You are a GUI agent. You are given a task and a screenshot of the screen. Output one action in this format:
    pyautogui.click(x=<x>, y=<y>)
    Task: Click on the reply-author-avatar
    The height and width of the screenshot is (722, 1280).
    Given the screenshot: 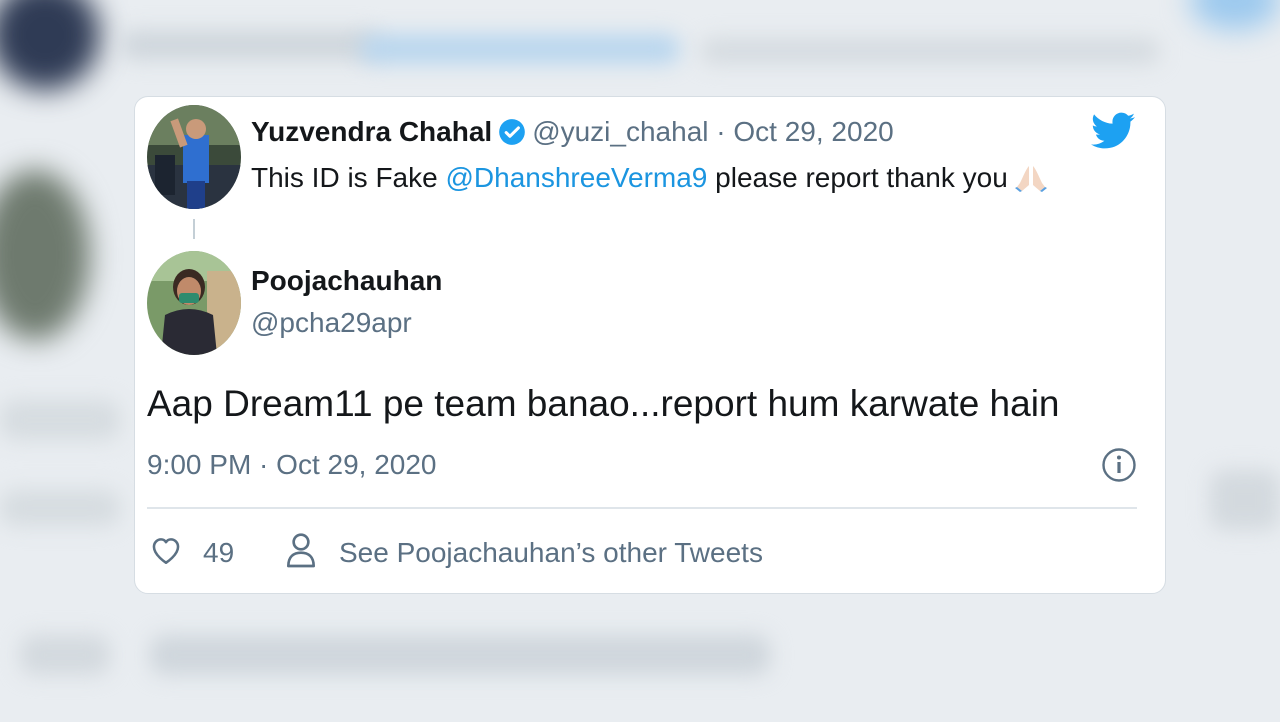 What is the action you would take?
    pyautogui.click(x=194, y=303)
    